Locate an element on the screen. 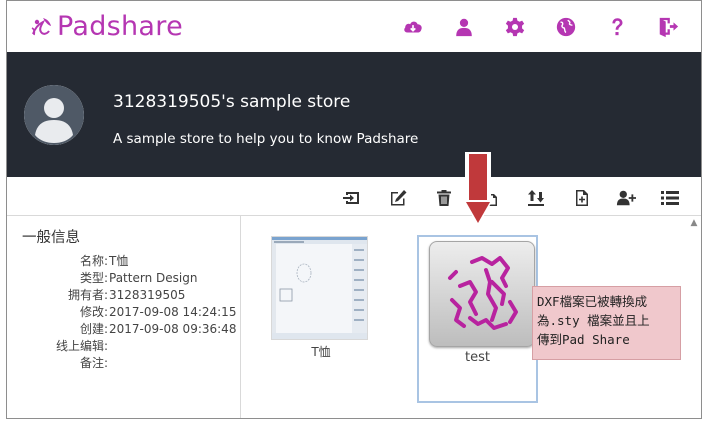 The height and width of the screenshot is (424, 708). info-row-type: 类型: Pattern Design is located at coordinates (123, 278).